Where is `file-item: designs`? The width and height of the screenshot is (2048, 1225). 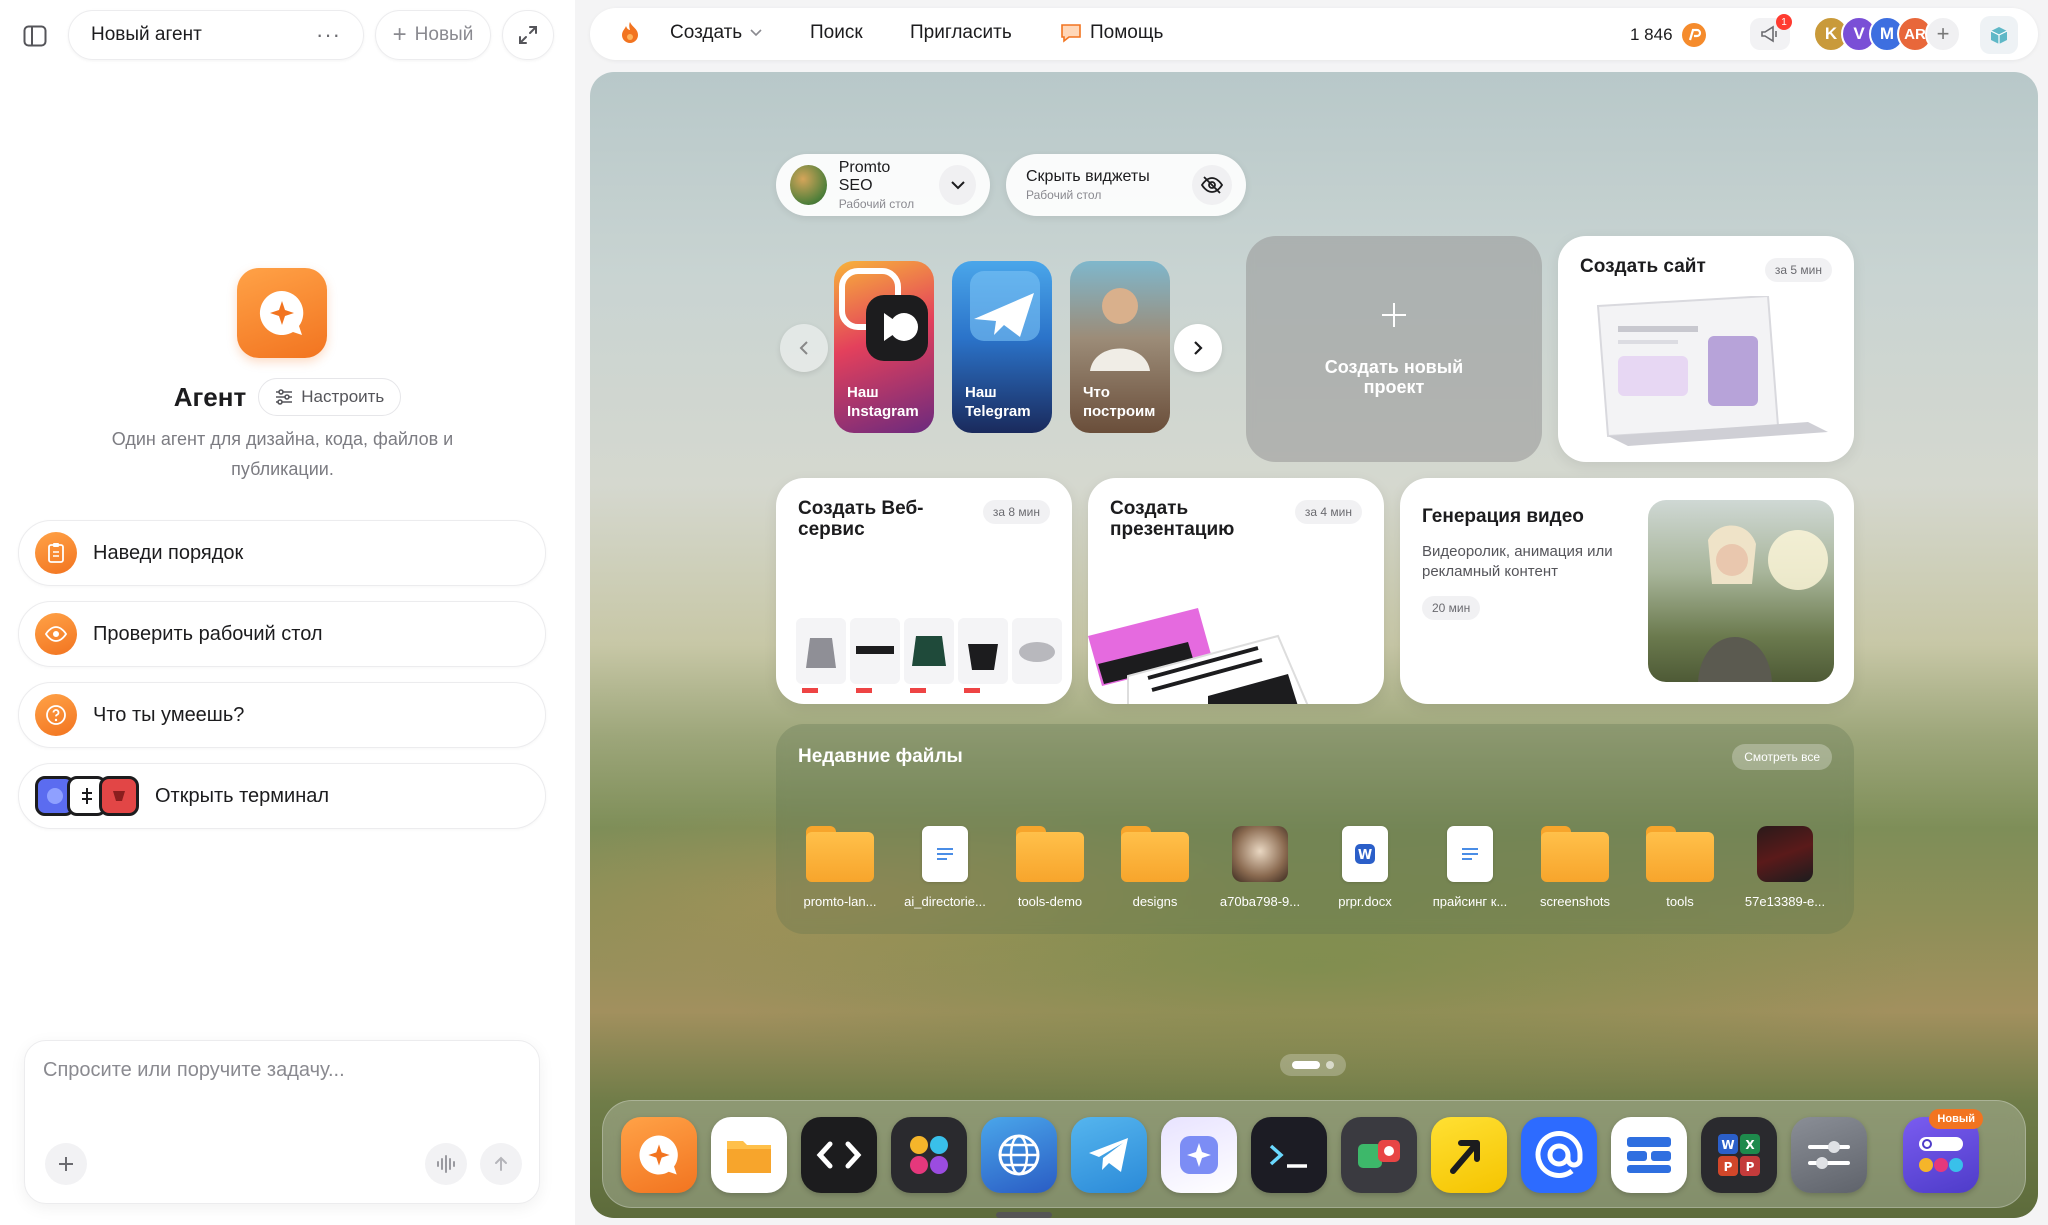
file-item: designs is located at coordinates (1155, 867).